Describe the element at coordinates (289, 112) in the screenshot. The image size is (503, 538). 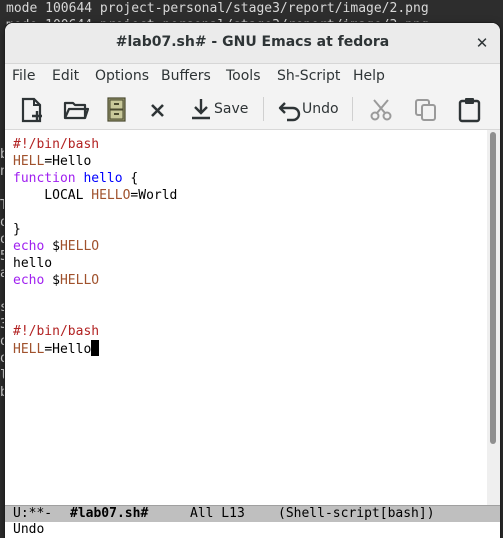
I see `undo-icon` at that location.